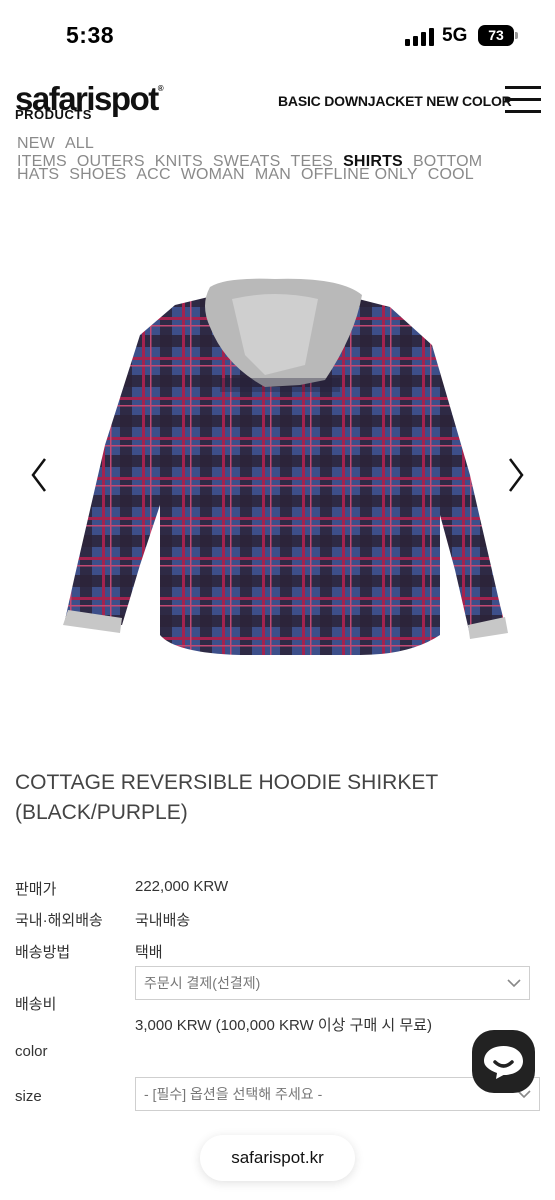 This screenshot has height=1200, width=555. Describe the element at coordinates (395, 101) in the screenshot. I see `promo-link: BASIC DOWNJACKET NEW COLOR` at that location.